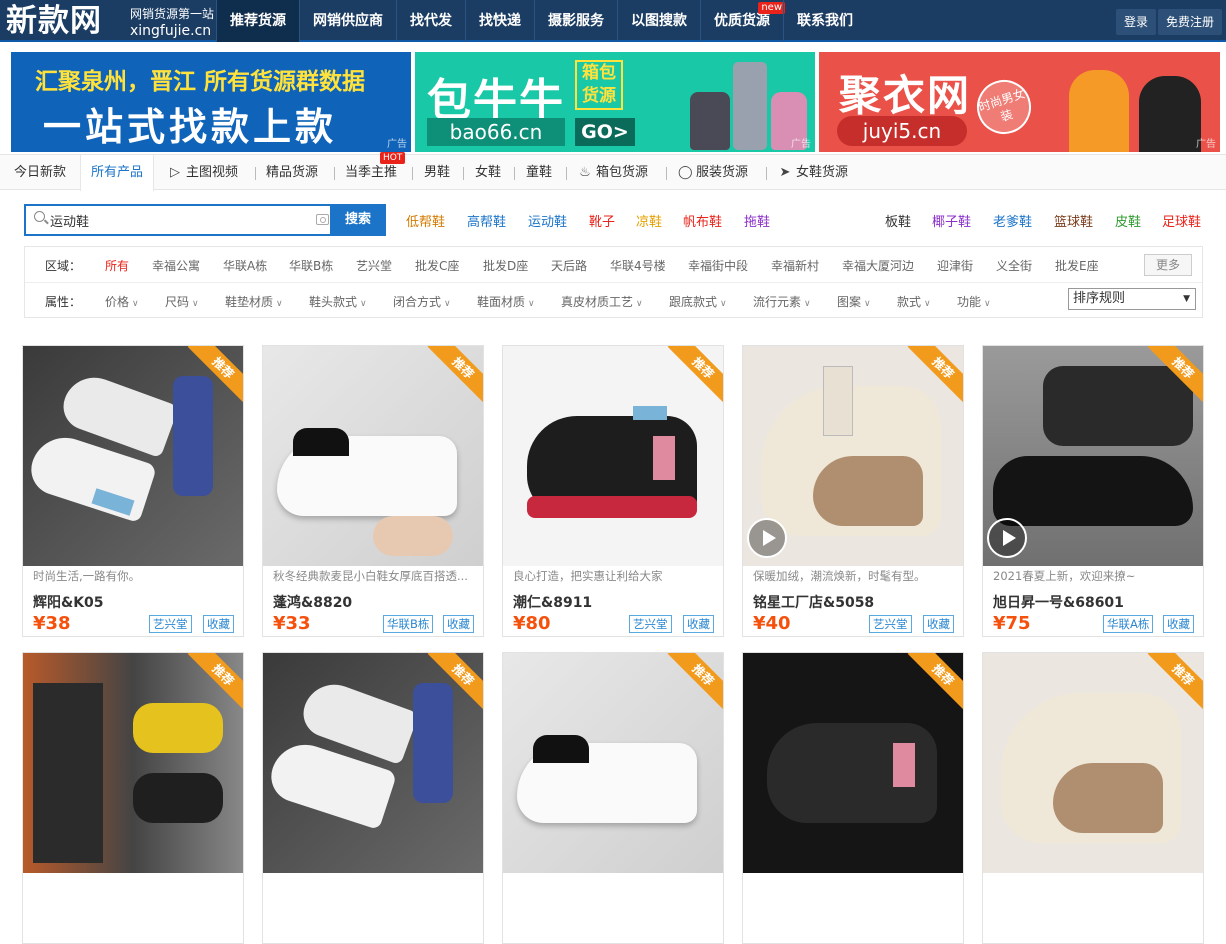 Image resolution: width=1226 pixels, height=944 pixels. What do you see at coordinates (1168, 265) in the screenshot?
I see `more-regions-button: 更多` at bounding box center [1168, 265].